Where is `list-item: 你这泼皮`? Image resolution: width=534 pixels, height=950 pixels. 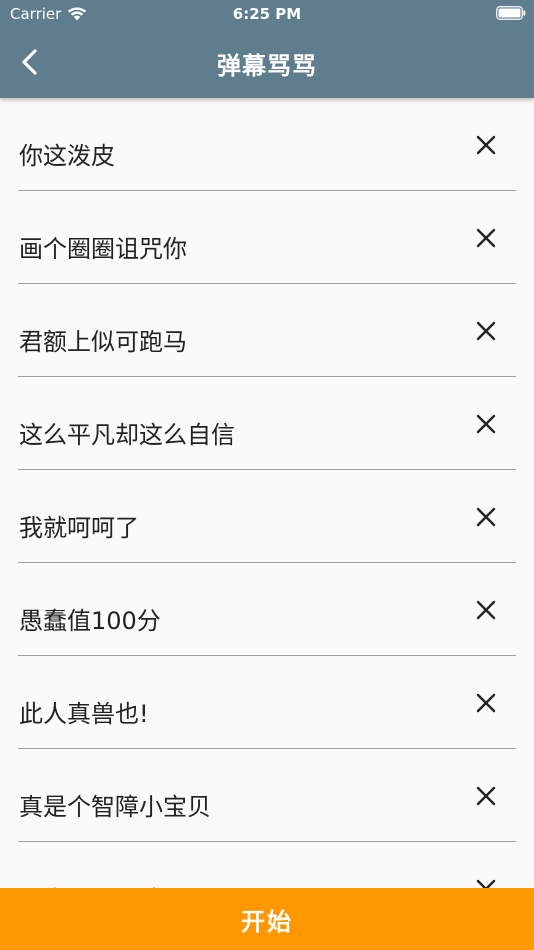 list-item: 你这泼皮 is located at coordinates (267, 144).